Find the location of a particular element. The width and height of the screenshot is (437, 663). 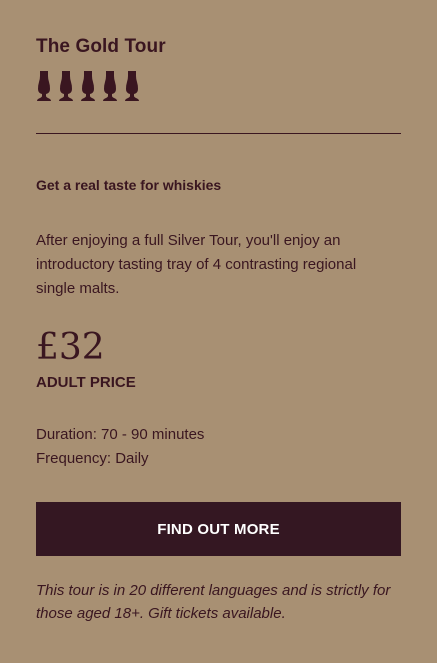

frequency-text: Frequency: Daily is located at coordinates (92, 458).